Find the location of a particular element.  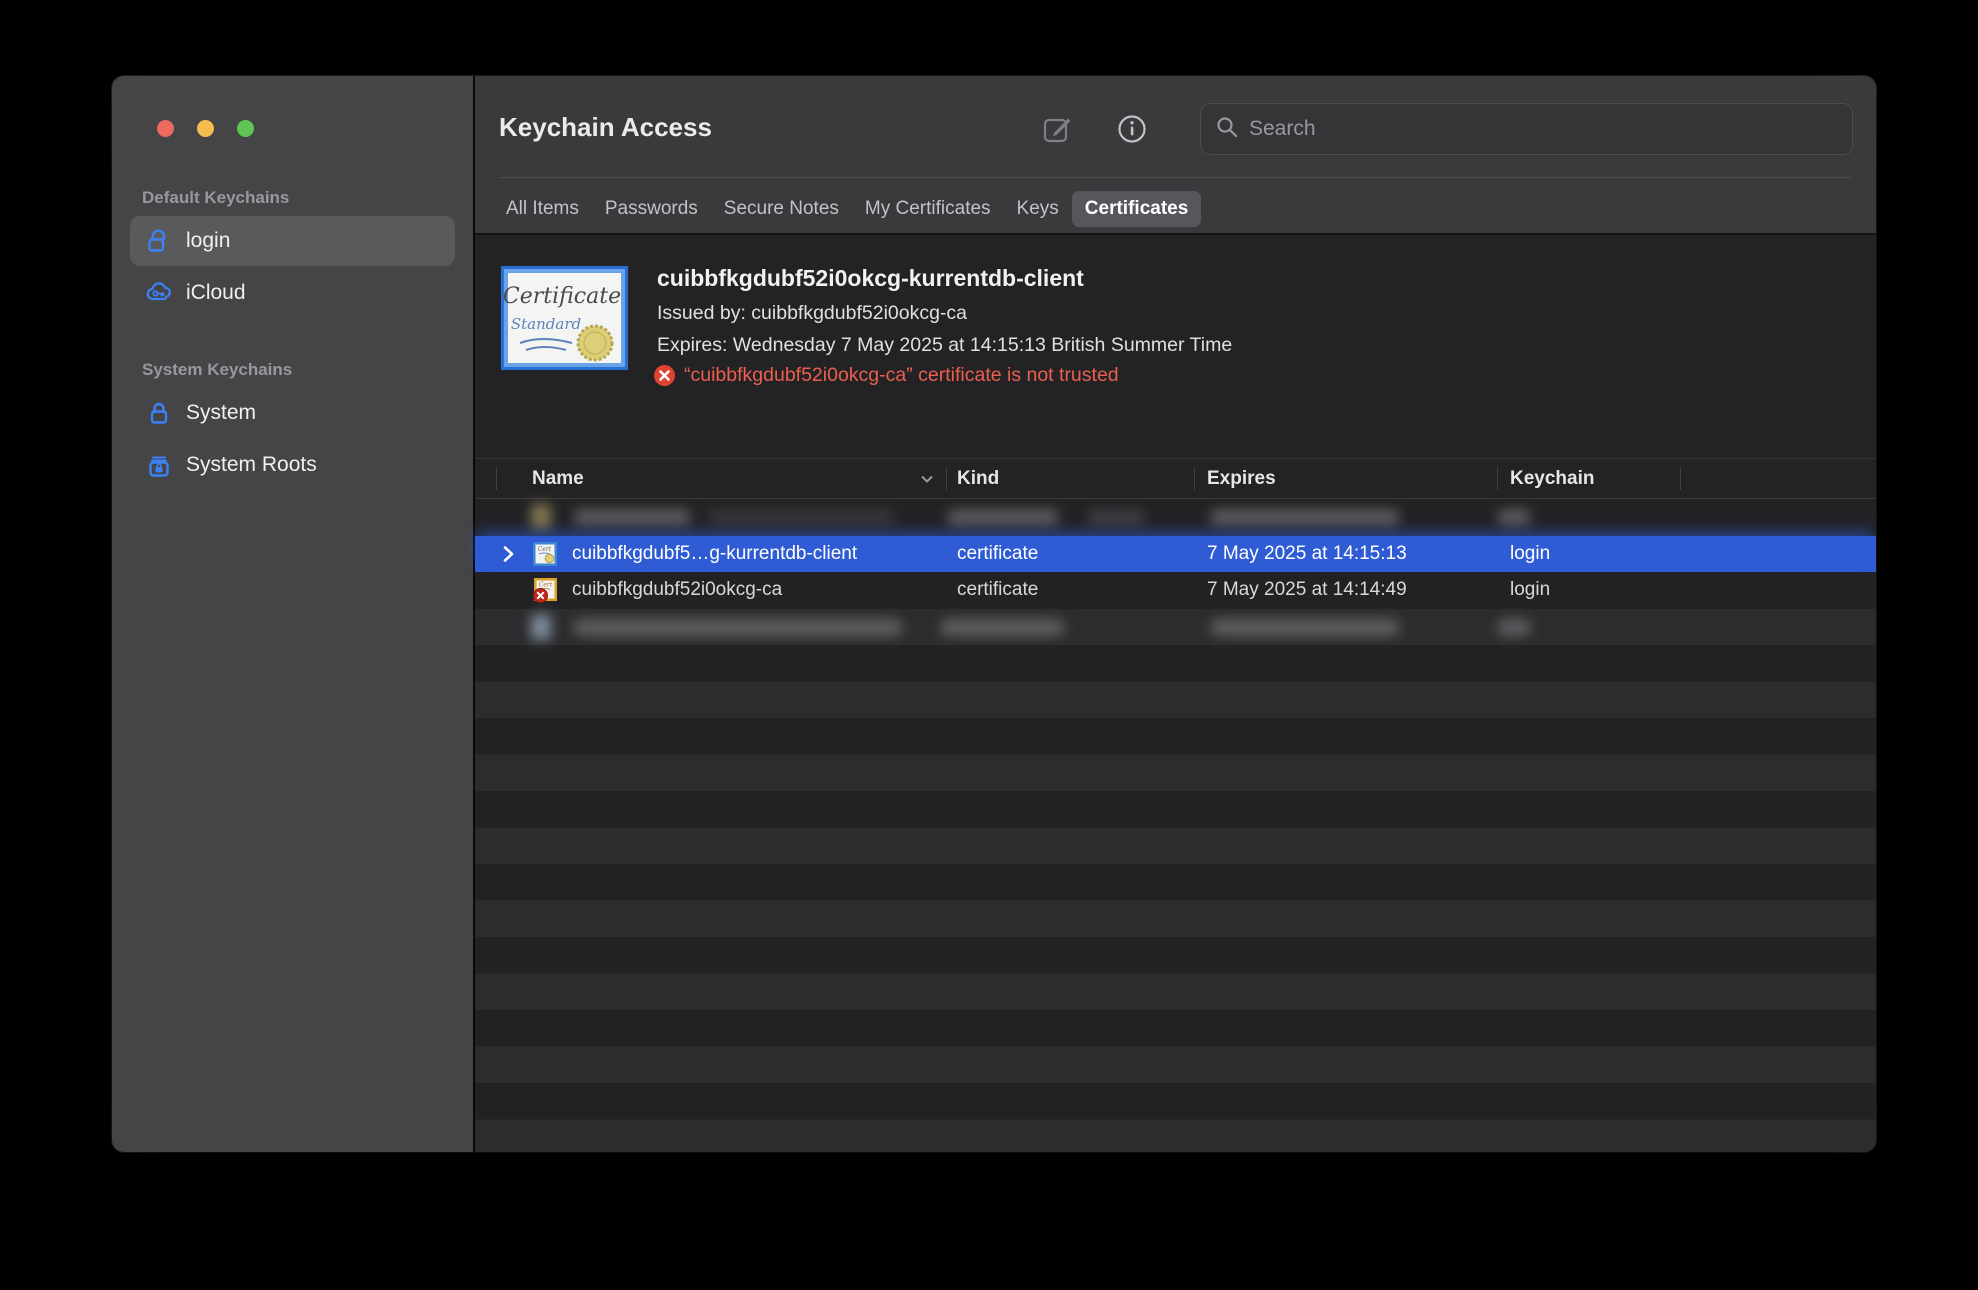

lockbox-icon is located at coordinates (159, 465).